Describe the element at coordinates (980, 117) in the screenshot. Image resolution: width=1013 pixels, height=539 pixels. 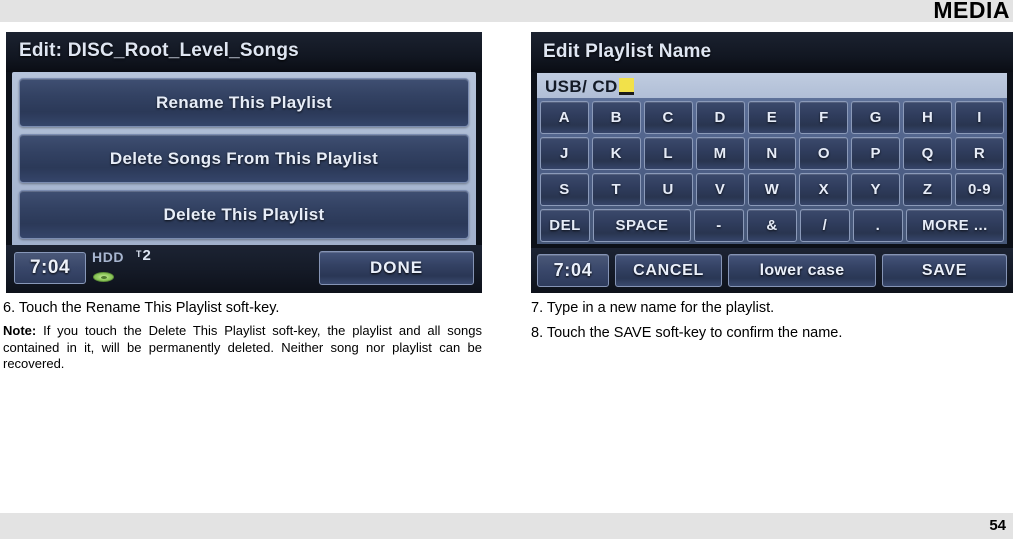
I see `key-i: I` at that location.